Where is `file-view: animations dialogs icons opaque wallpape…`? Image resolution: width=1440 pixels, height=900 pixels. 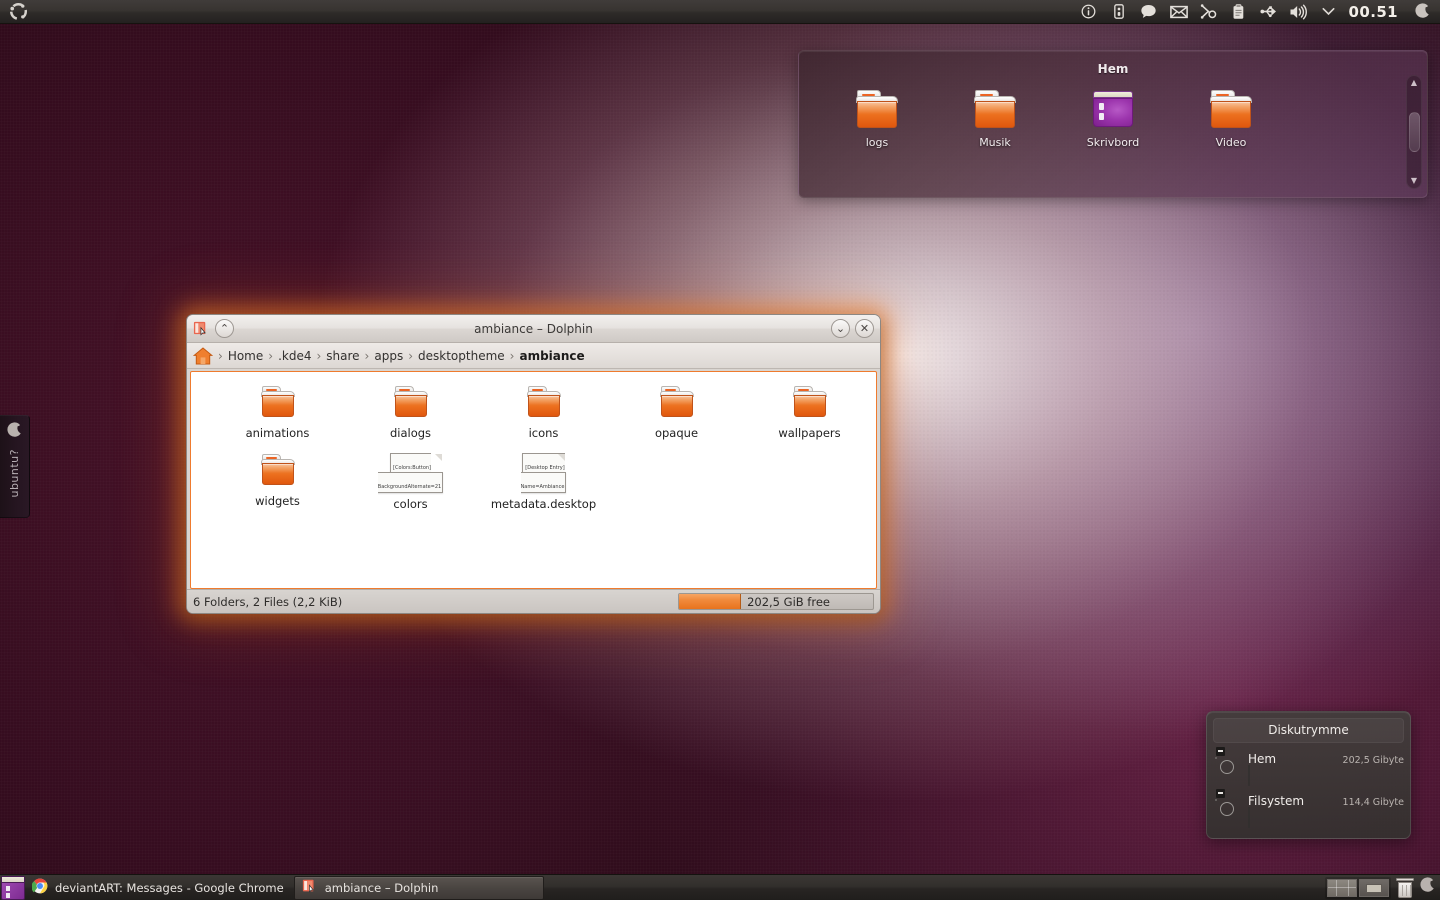
file-view: animations dialogs icons opaque wallpape… is located at coordinates (533, 480).